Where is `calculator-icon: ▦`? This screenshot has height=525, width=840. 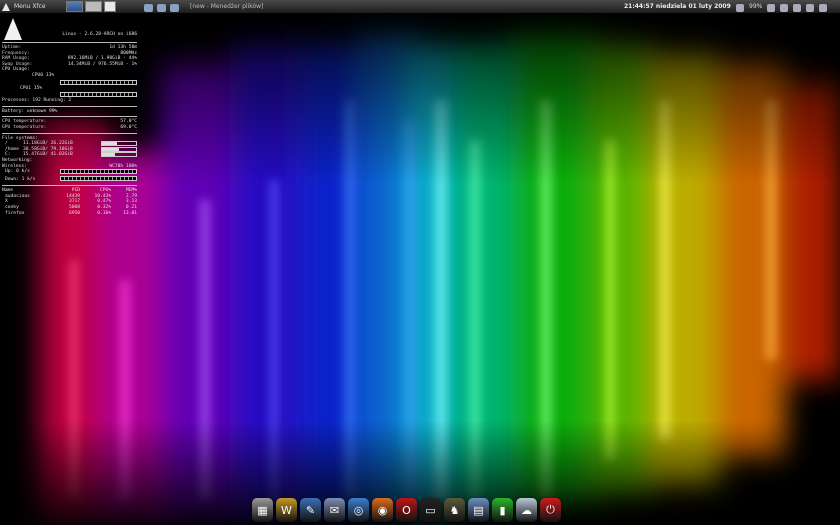 calculator-icon: ▦ is located at coordinates (262, 510).